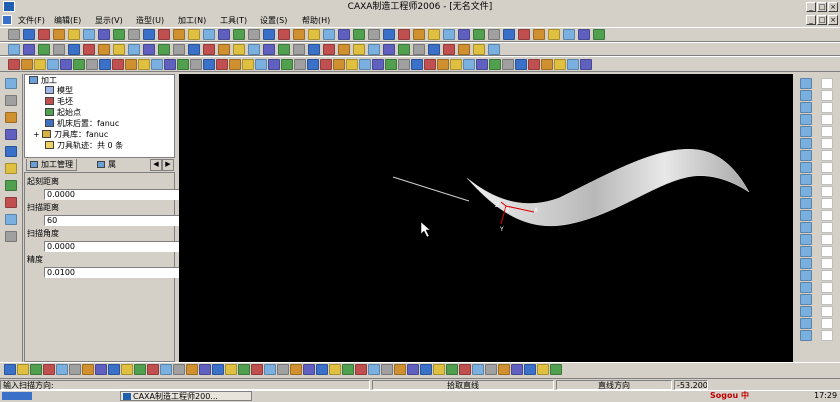  Describe the element at coordinates (833, 7) in the screenshot. I see `close-button: ×` at that location.